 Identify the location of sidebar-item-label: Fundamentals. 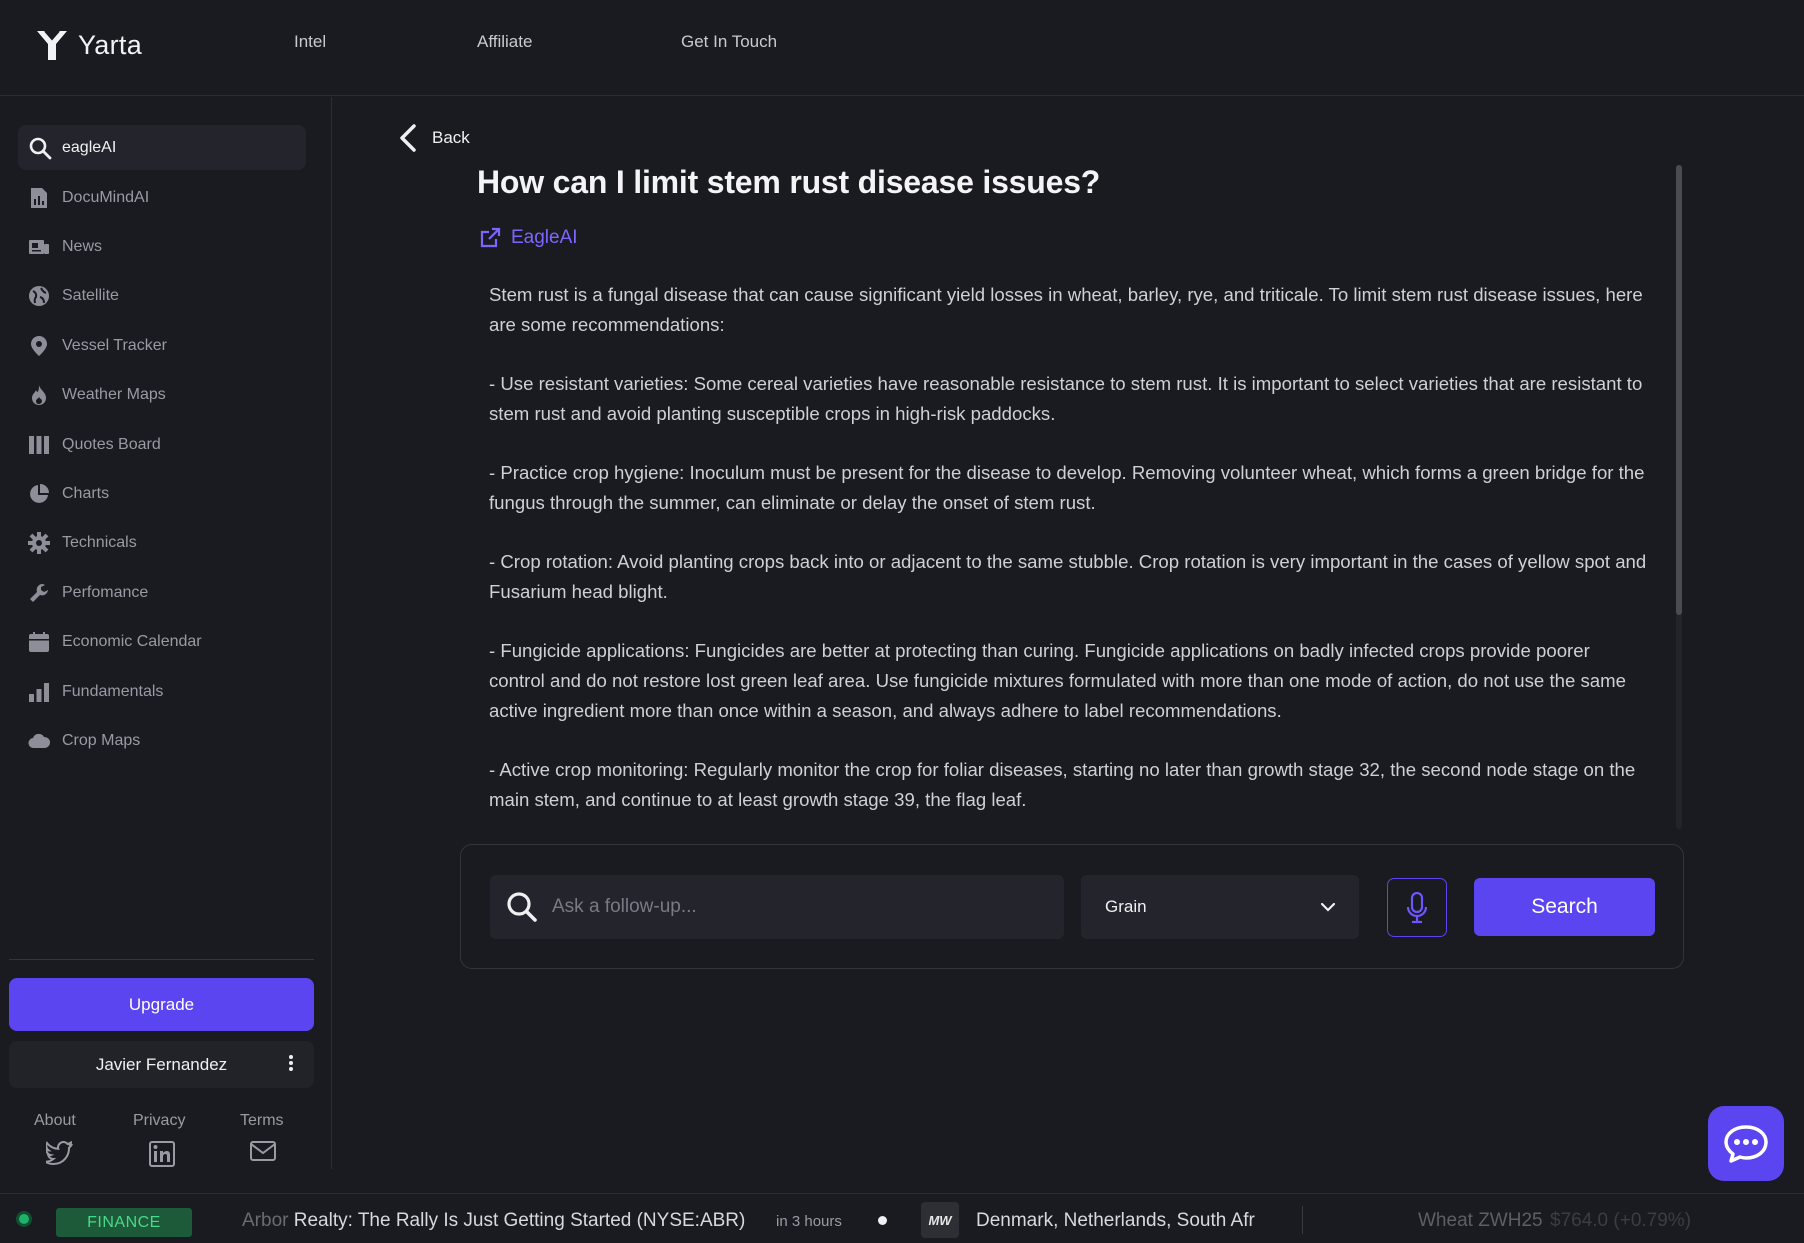
(113, 691).